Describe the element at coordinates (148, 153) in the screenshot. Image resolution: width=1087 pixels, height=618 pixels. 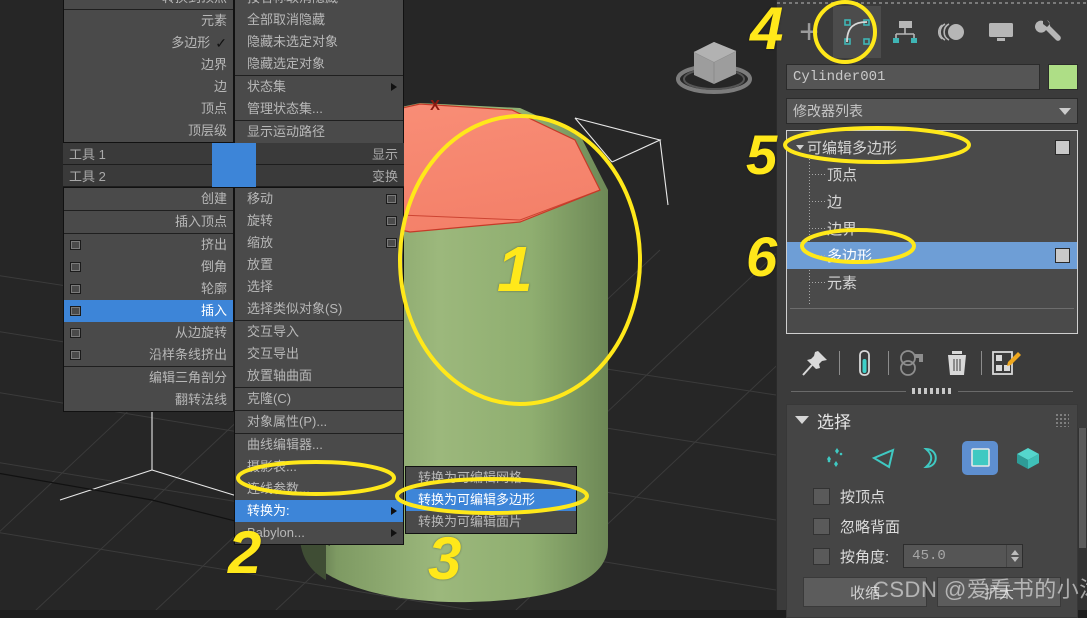
I see `quad-title-tool1: 工具 1` at that location.